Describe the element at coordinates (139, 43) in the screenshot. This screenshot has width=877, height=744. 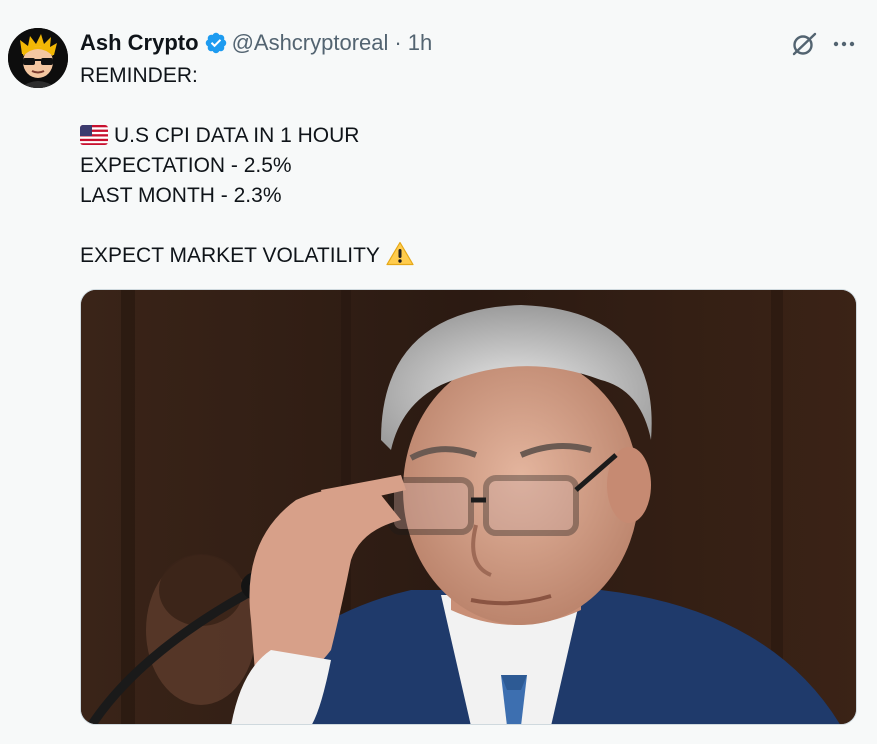
I see `display-name: Ash Crypto` at that location.